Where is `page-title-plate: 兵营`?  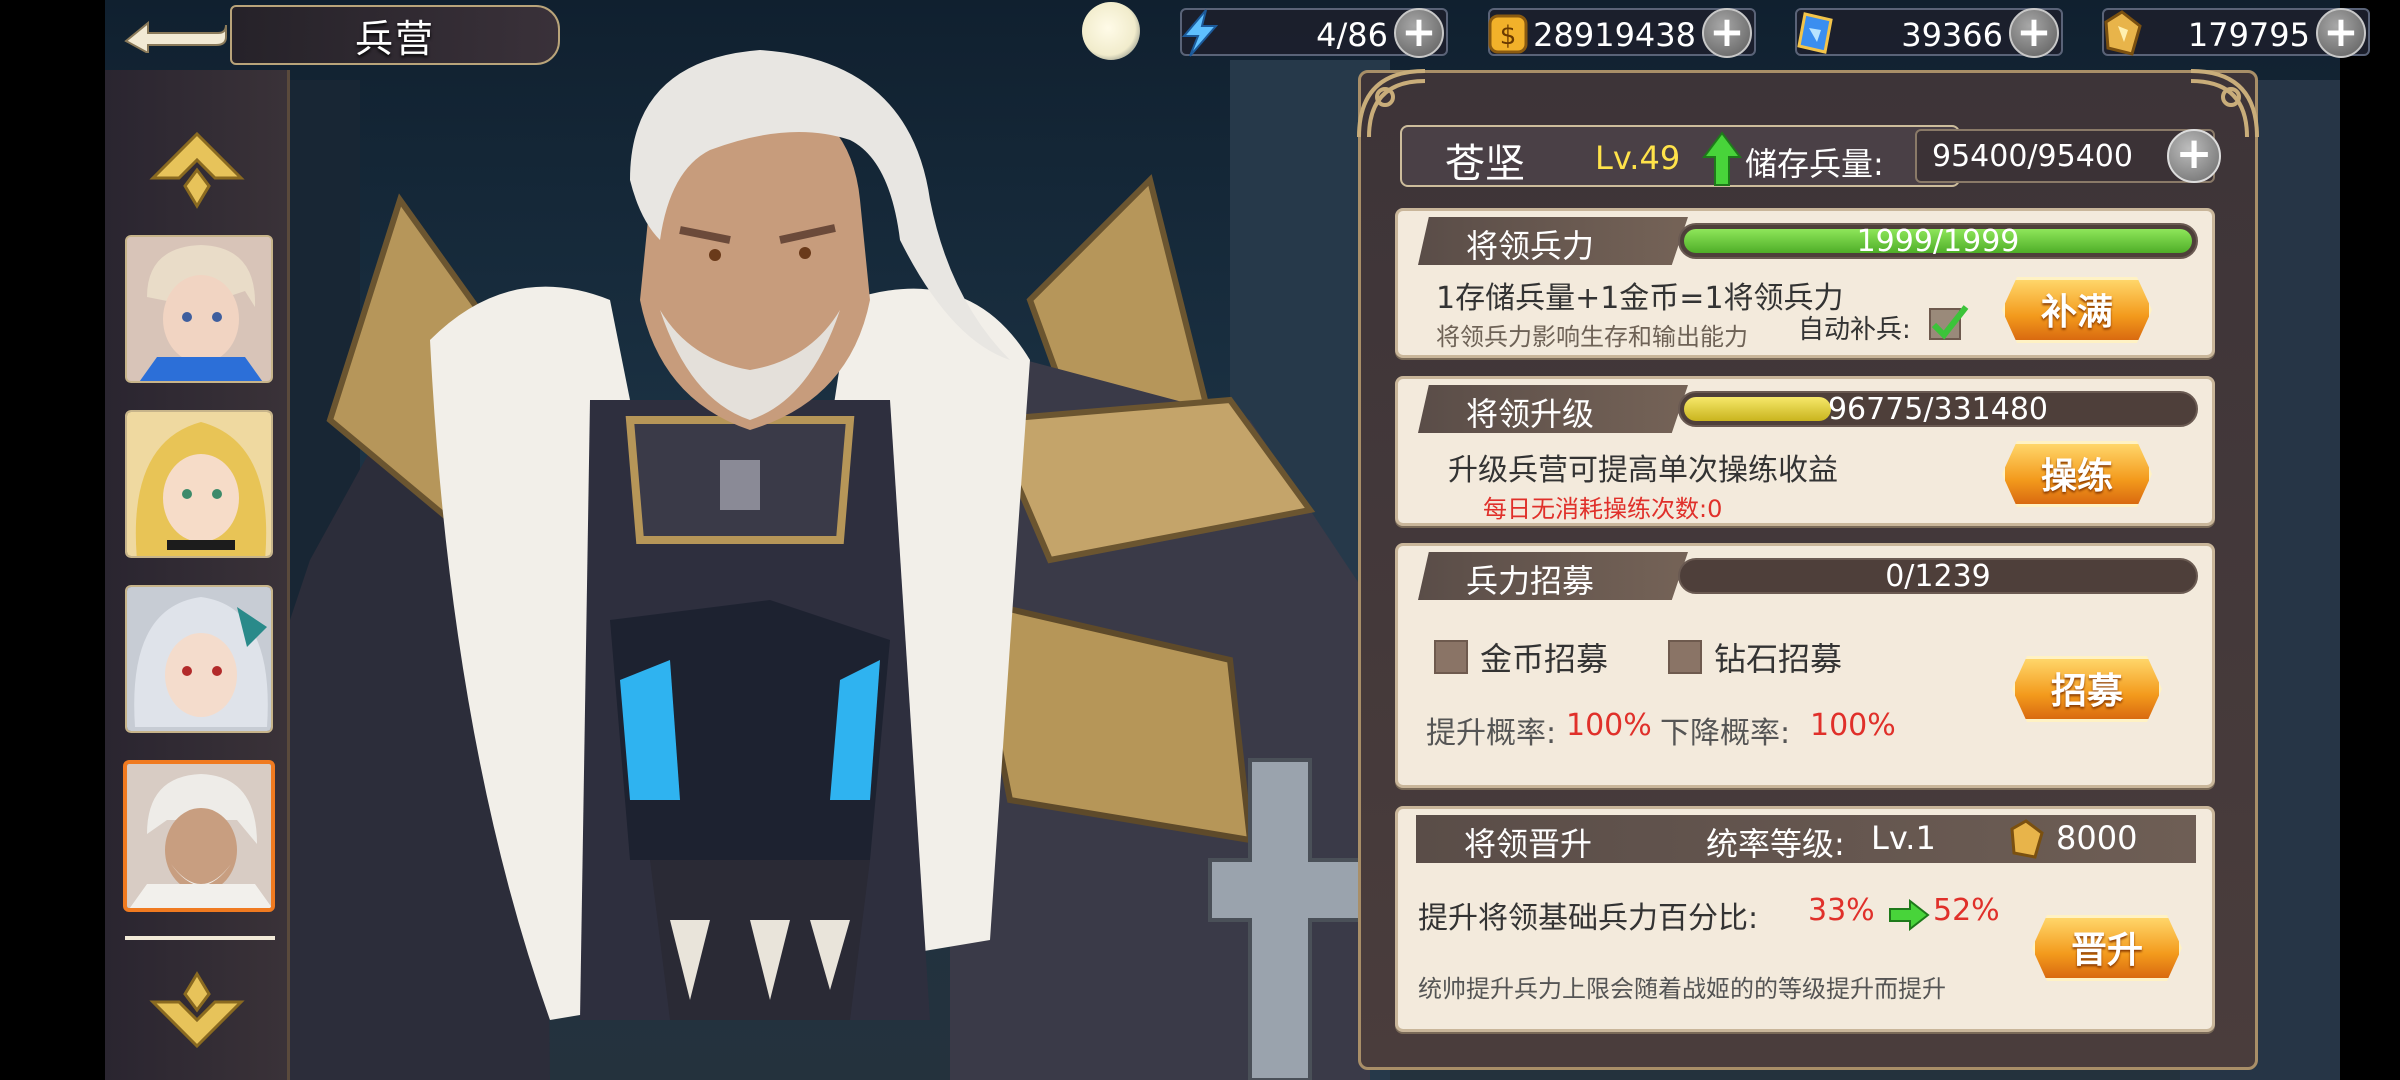
page-title-plate: 兵营 is located at coordinates (395, 35).